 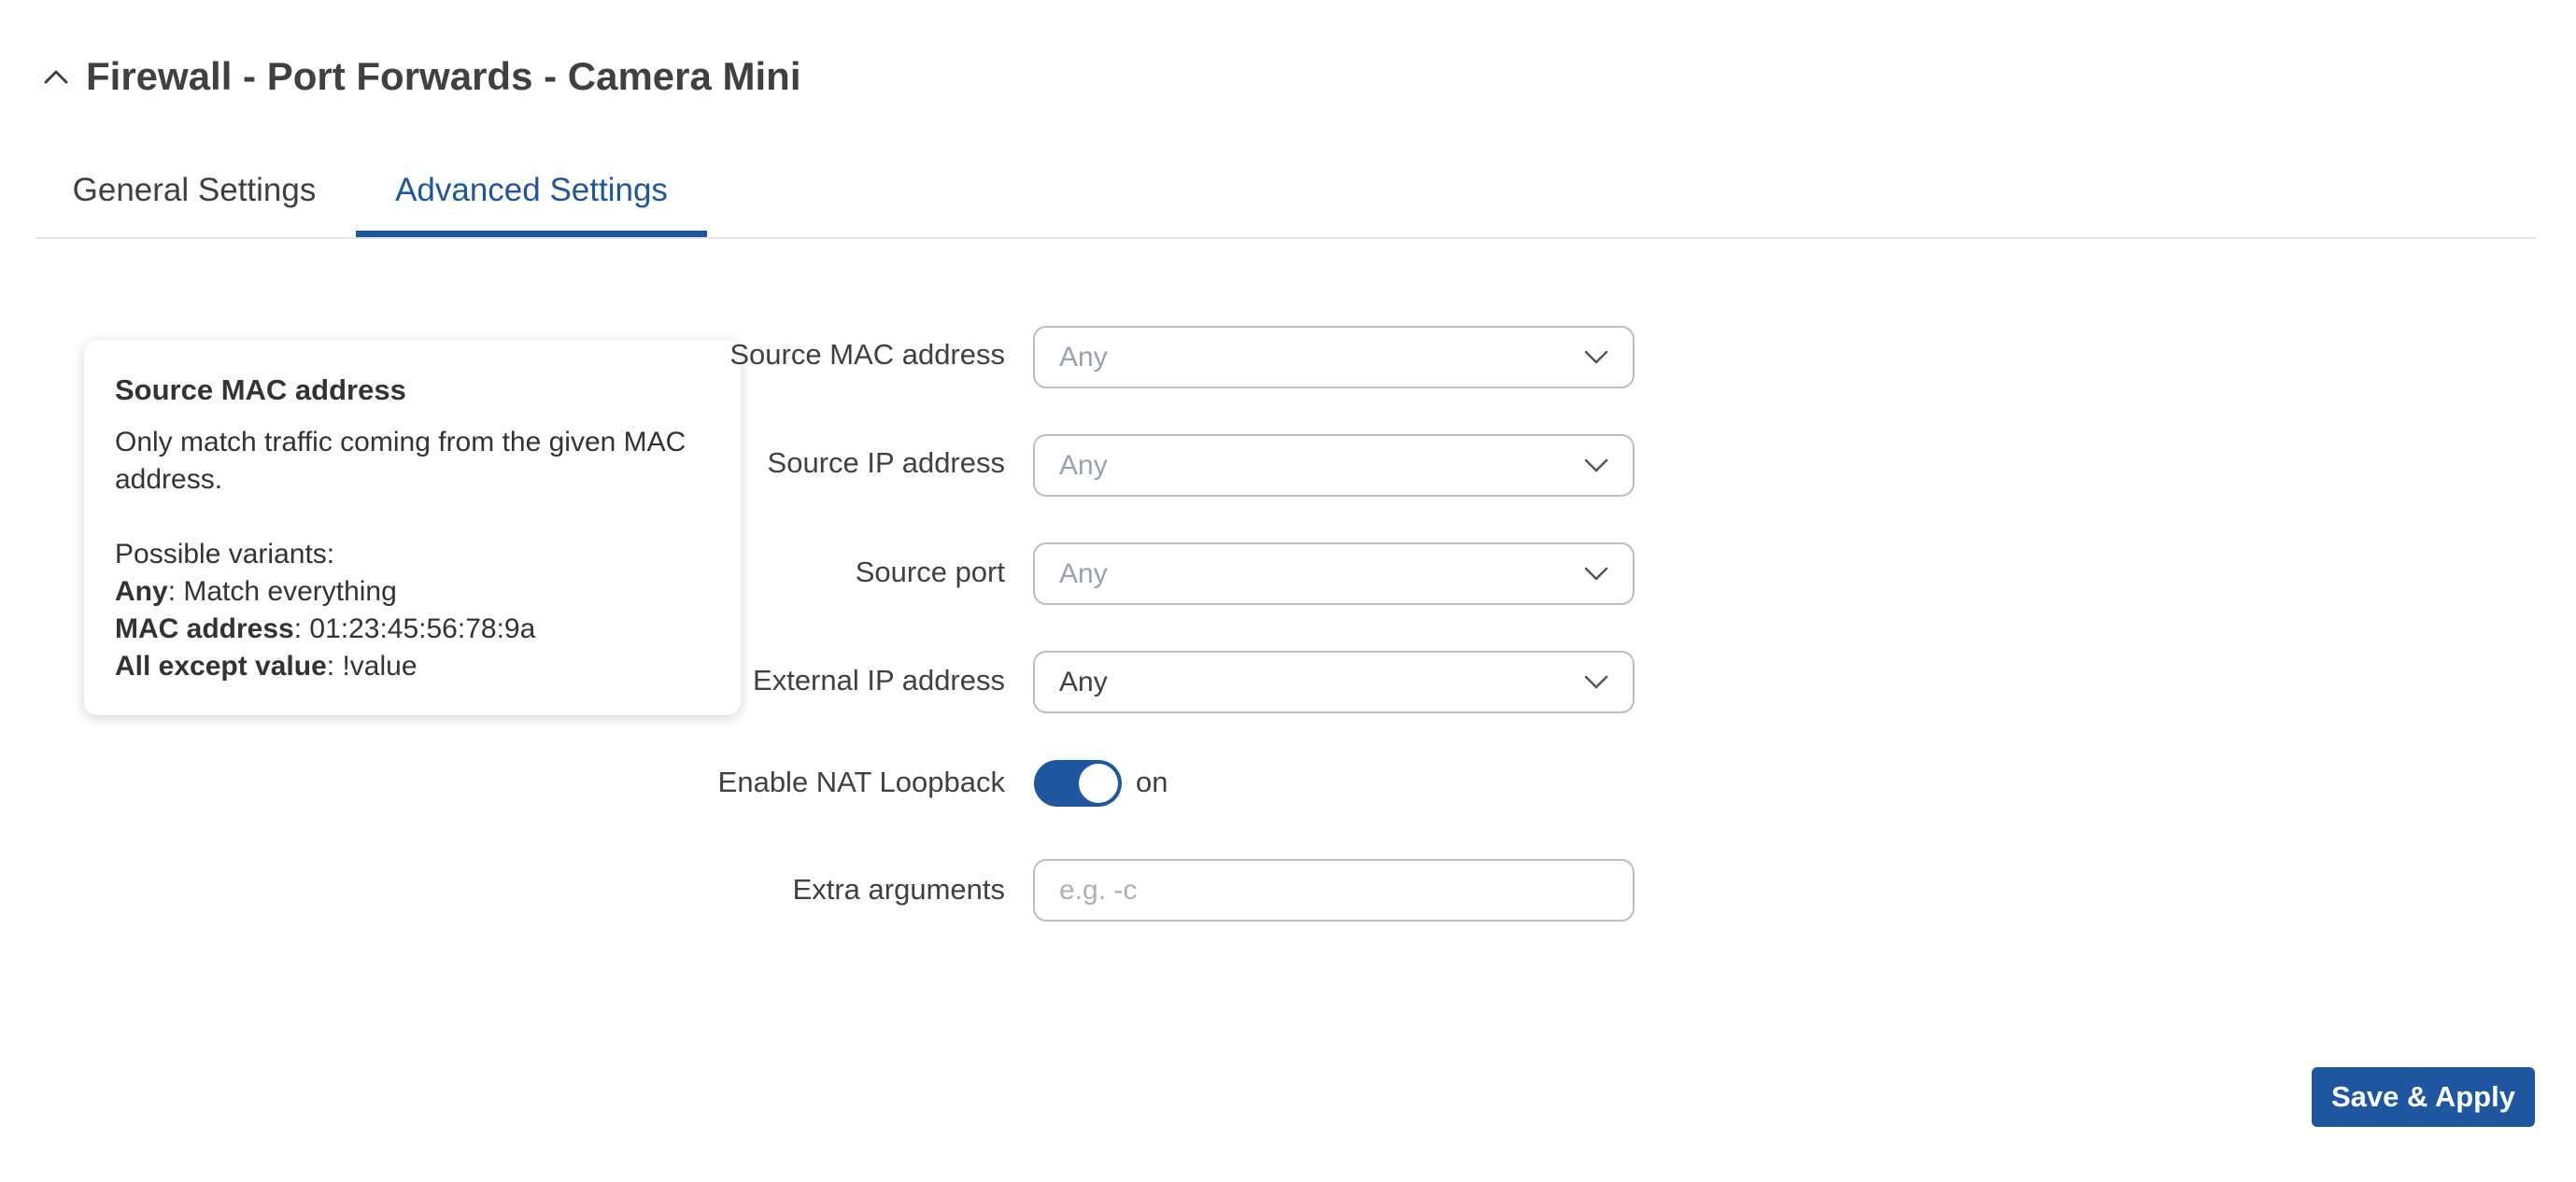 I want to click on extra-arguments-input, so click(x=1334, y=890).